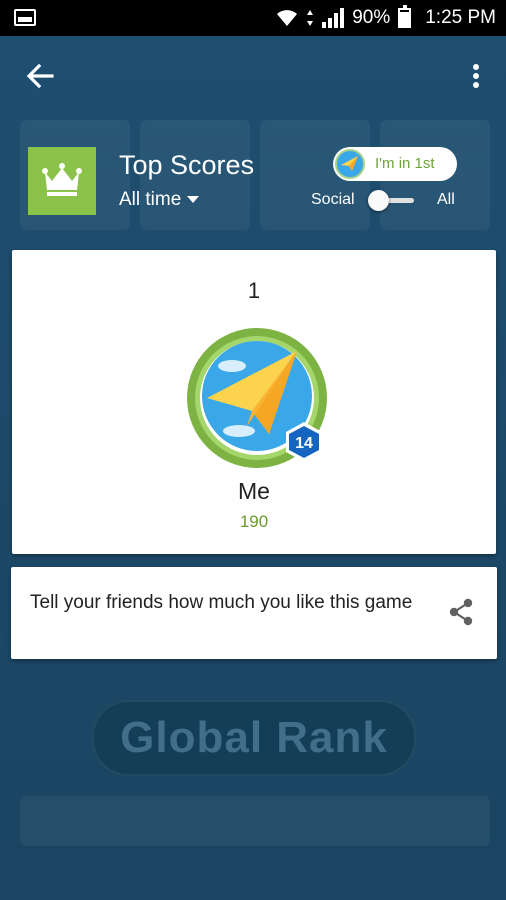 Image resolution: width=506 pixels, height=900 pixels. I want to click on gallery-notification-icon, so click(25, 17).